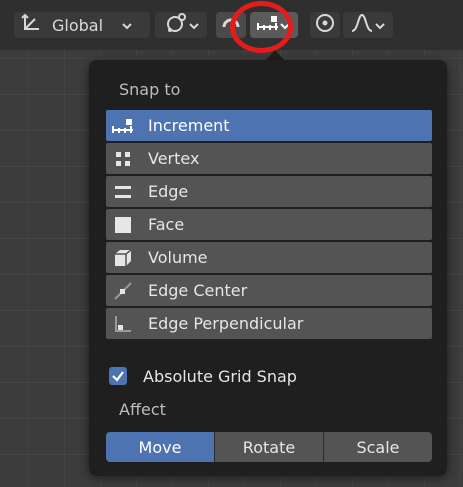 This screenshot has height=487, width=463. What do you see at coordinates (269, 257) in the screenshot?
I see `snap-item-volume: Volume` at bounding box center [269, 257].